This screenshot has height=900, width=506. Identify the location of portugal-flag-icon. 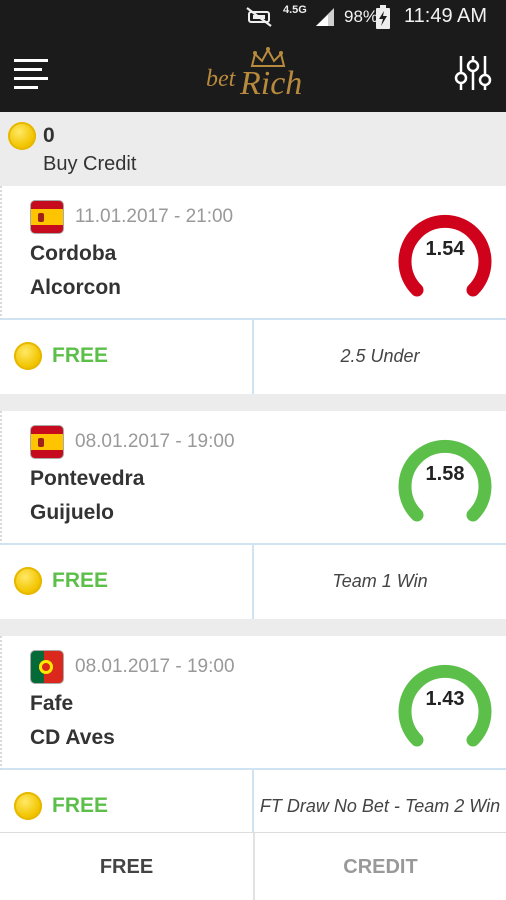
(47, 667).